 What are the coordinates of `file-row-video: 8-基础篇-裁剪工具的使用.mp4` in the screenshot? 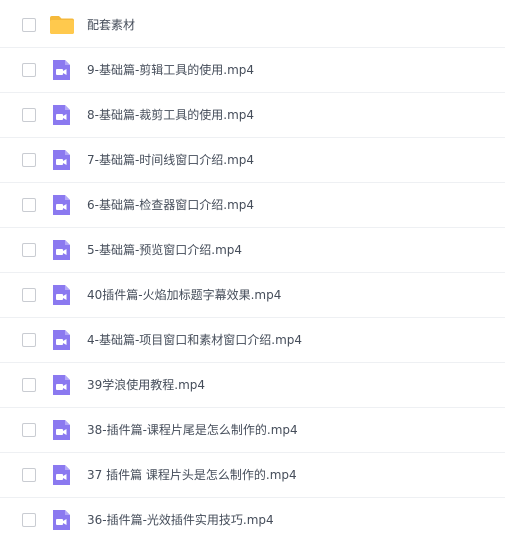 It's located at (252, 115).